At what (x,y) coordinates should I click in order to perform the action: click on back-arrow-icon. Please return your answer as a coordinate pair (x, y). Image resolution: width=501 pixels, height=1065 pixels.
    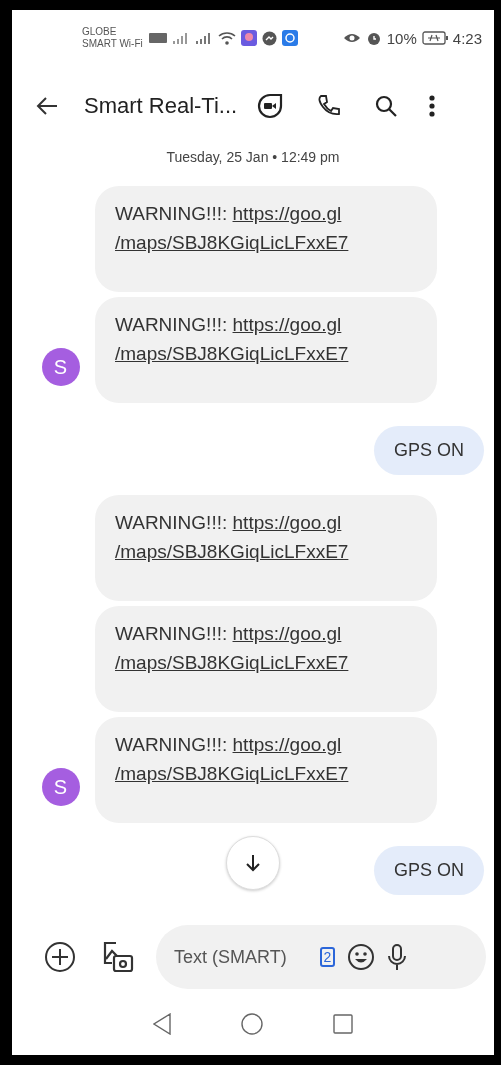
    Looking at the image, I should click on (47, 106).